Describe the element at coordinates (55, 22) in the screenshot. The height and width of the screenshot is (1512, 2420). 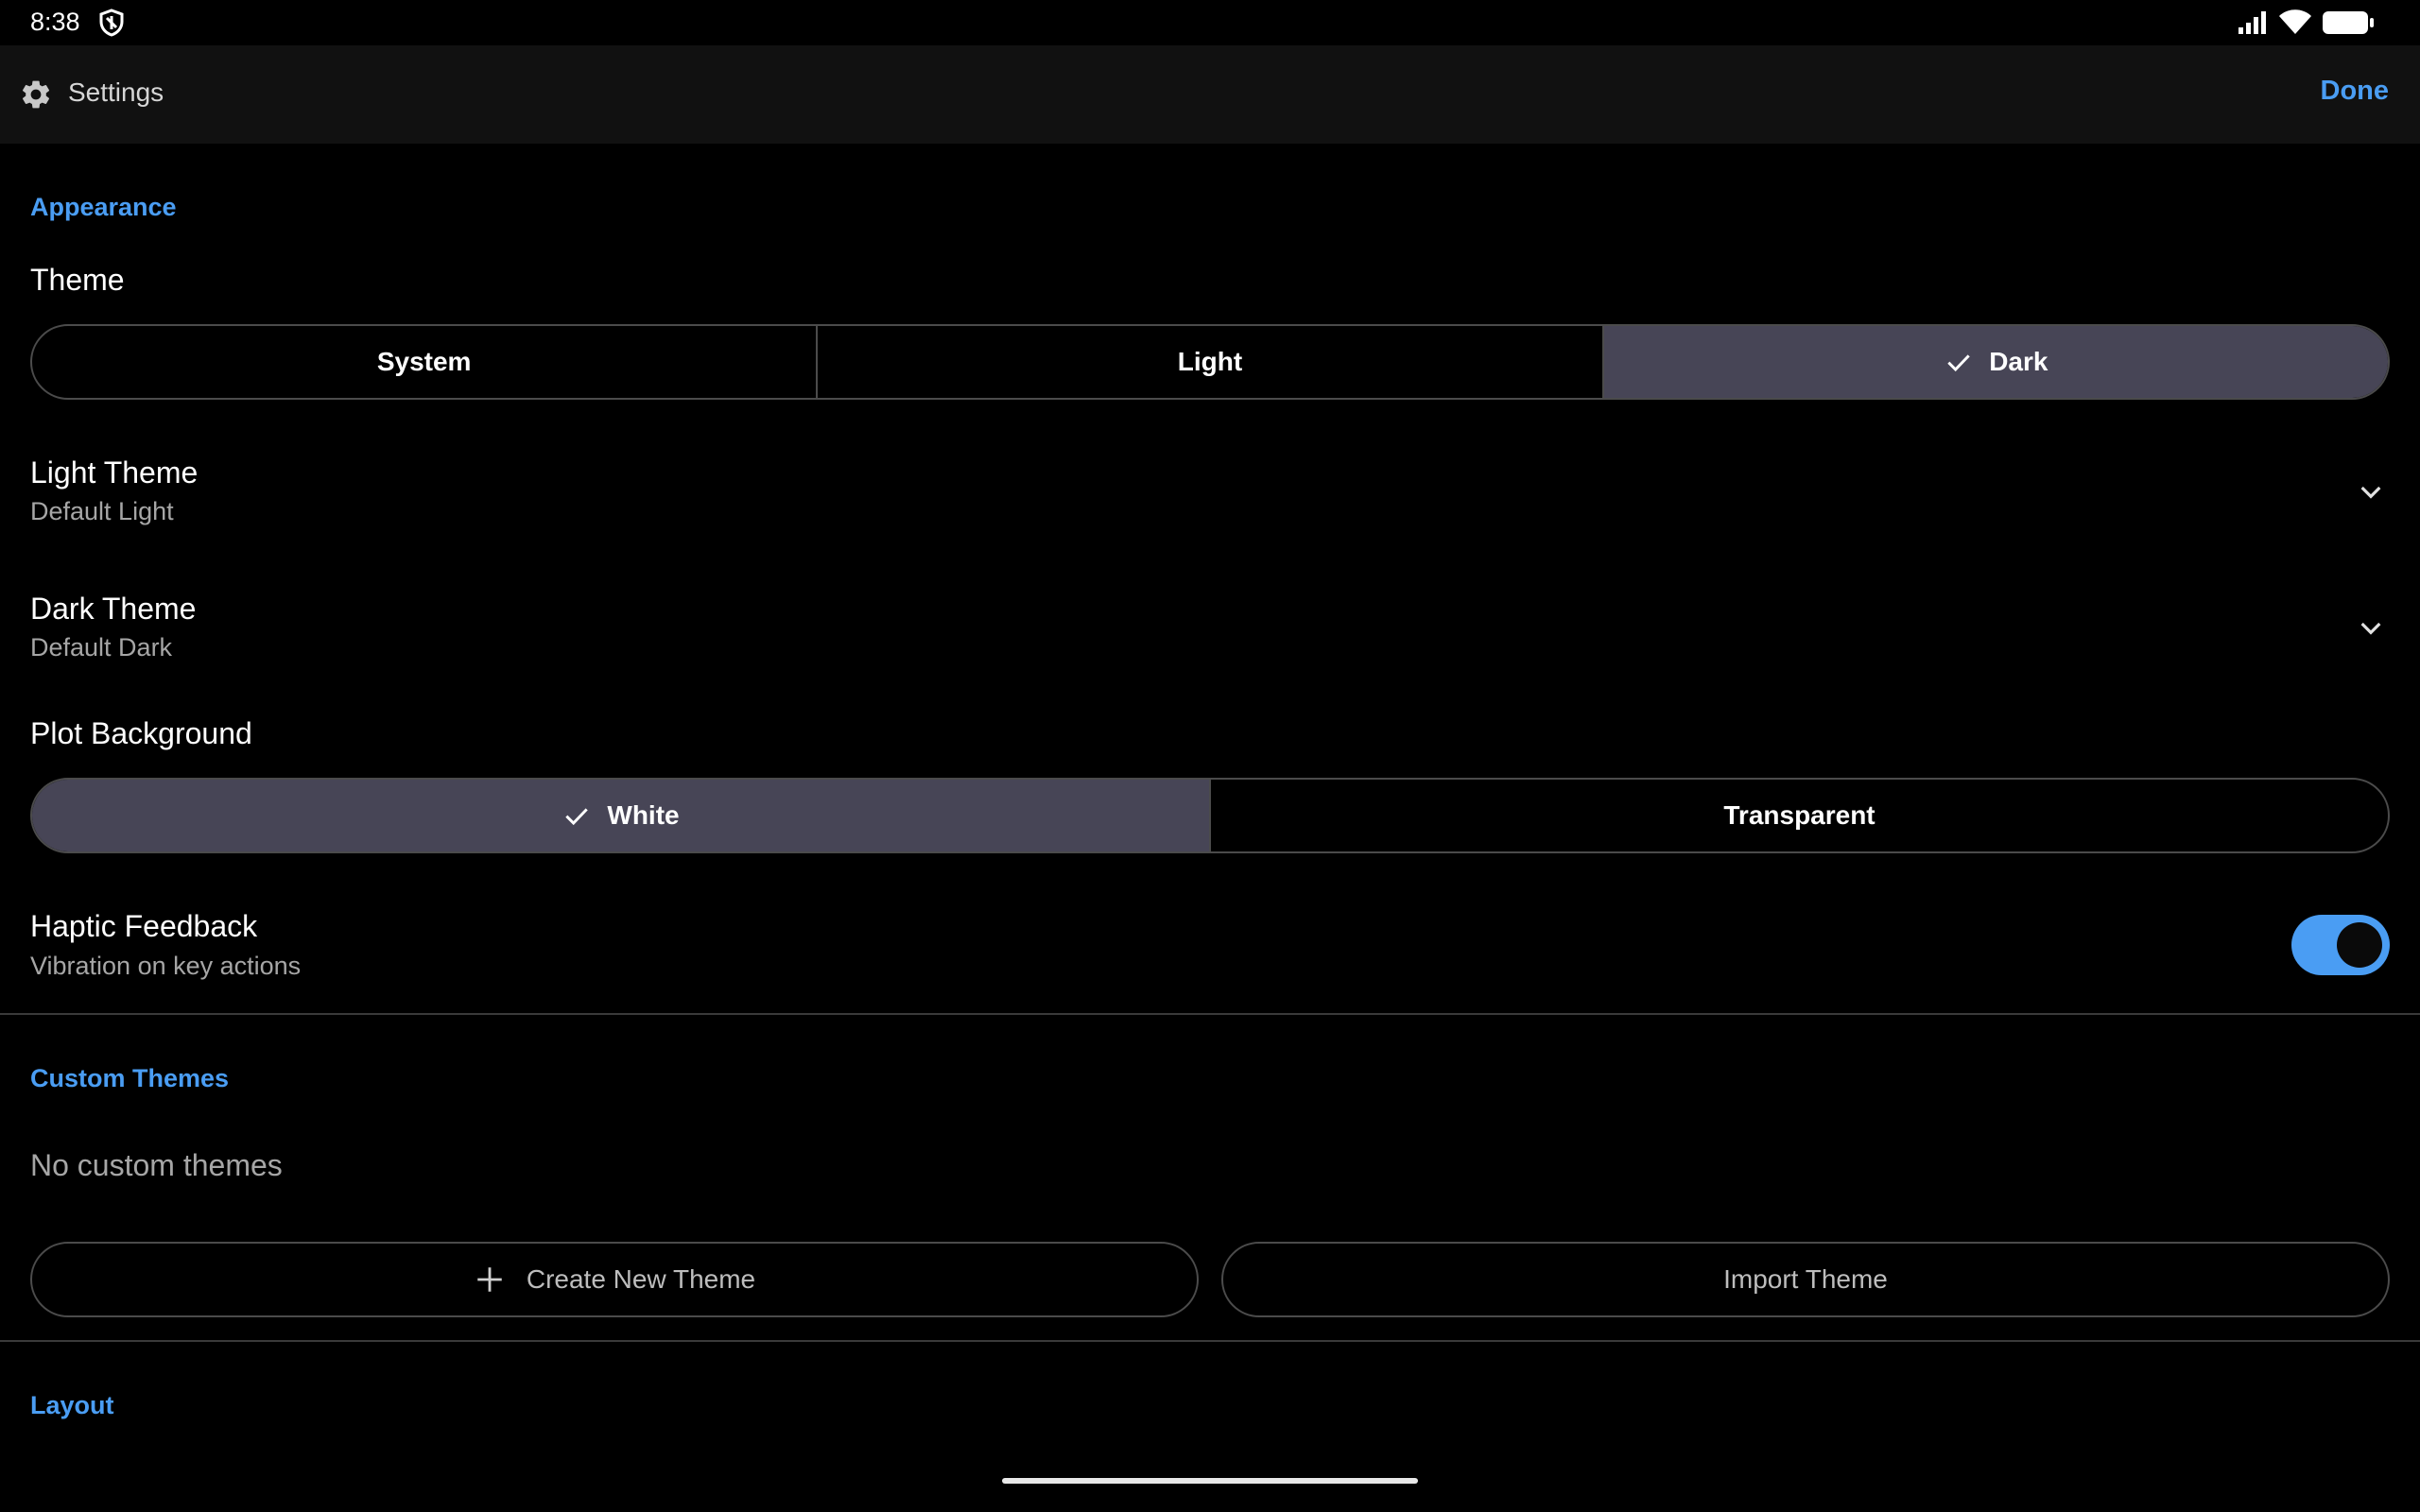
I see `status-time: 8:38` at that location.